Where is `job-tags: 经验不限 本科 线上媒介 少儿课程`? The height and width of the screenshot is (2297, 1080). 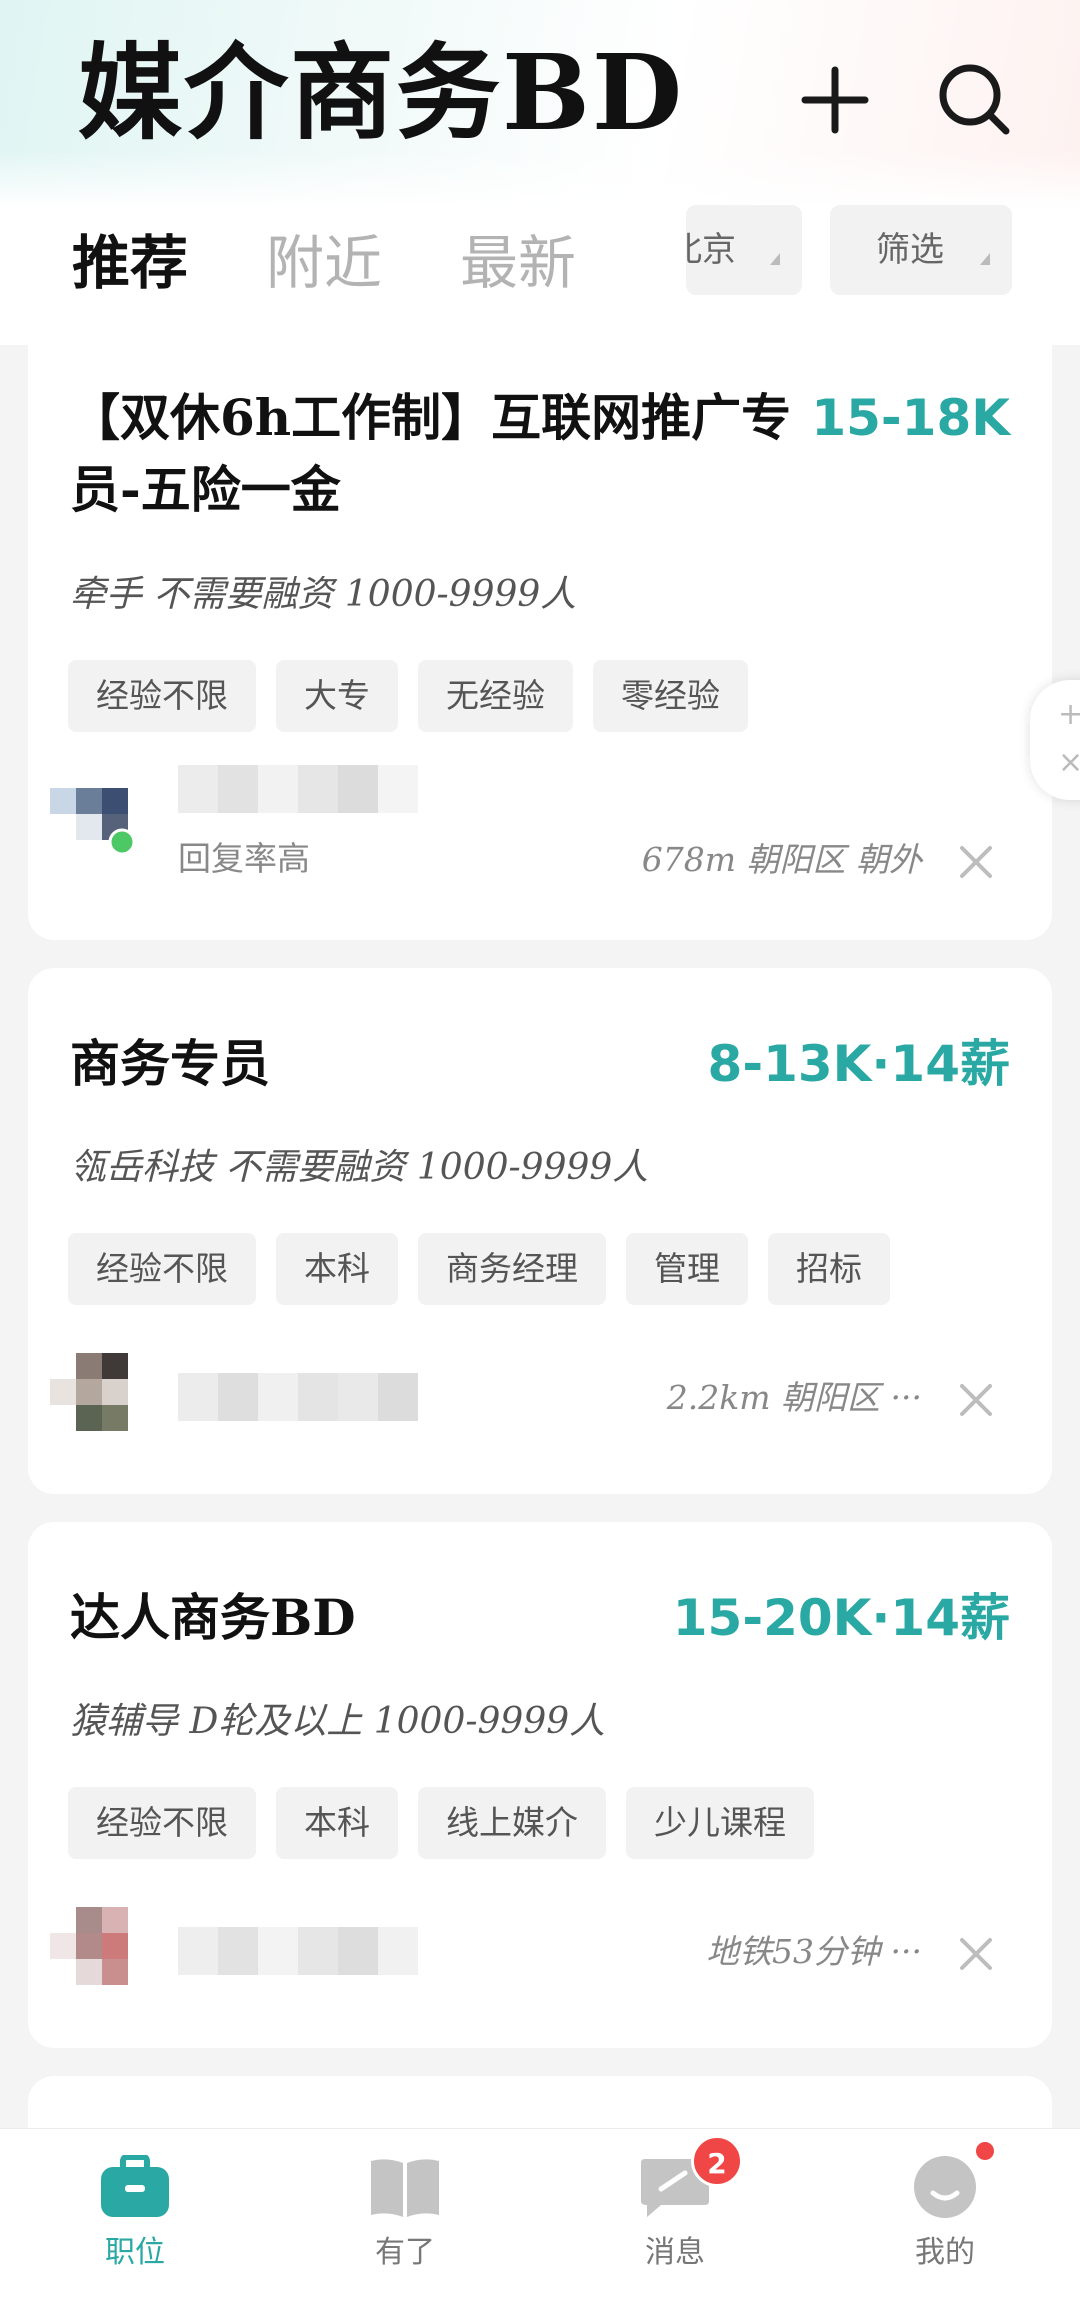 job-tags: 经验不限 本科 线上媒介 少儿课程 is located at coordinates (441, 1823).